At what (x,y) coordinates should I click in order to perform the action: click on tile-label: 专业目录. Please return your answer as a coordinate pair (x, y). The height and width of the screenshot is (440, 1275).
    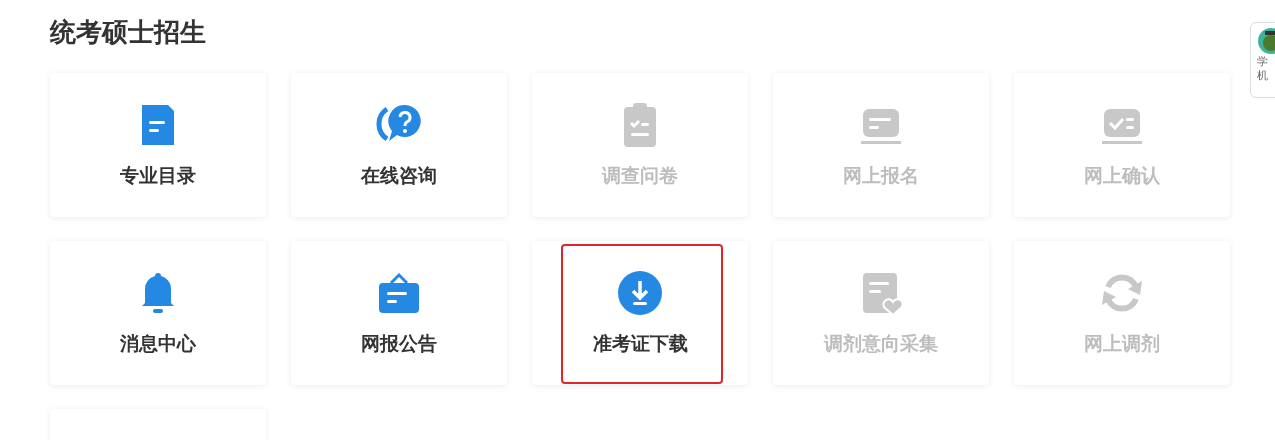
    Looking at the image, I should click on (158, 175).